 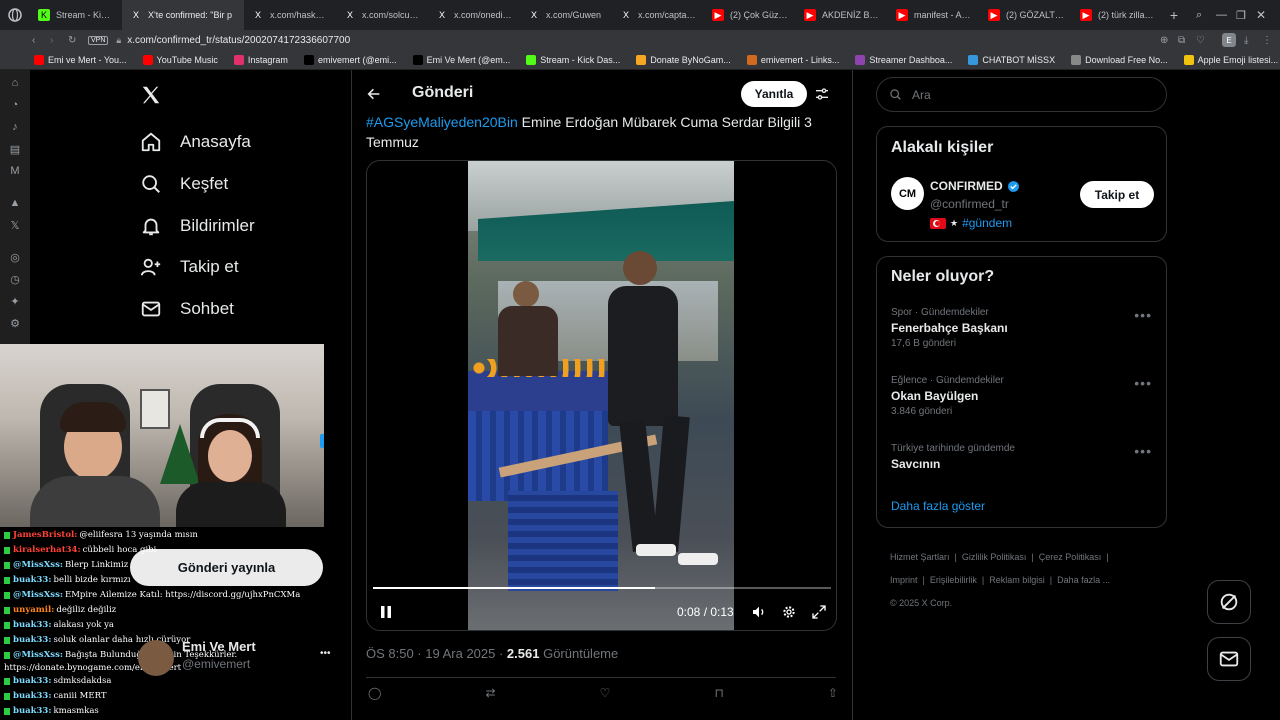 What do you see at coordinates (994, 557) in the screenshot?
I see `footer-link-privacy: Gizlilik Politikası` at bounding box center [994, 557].